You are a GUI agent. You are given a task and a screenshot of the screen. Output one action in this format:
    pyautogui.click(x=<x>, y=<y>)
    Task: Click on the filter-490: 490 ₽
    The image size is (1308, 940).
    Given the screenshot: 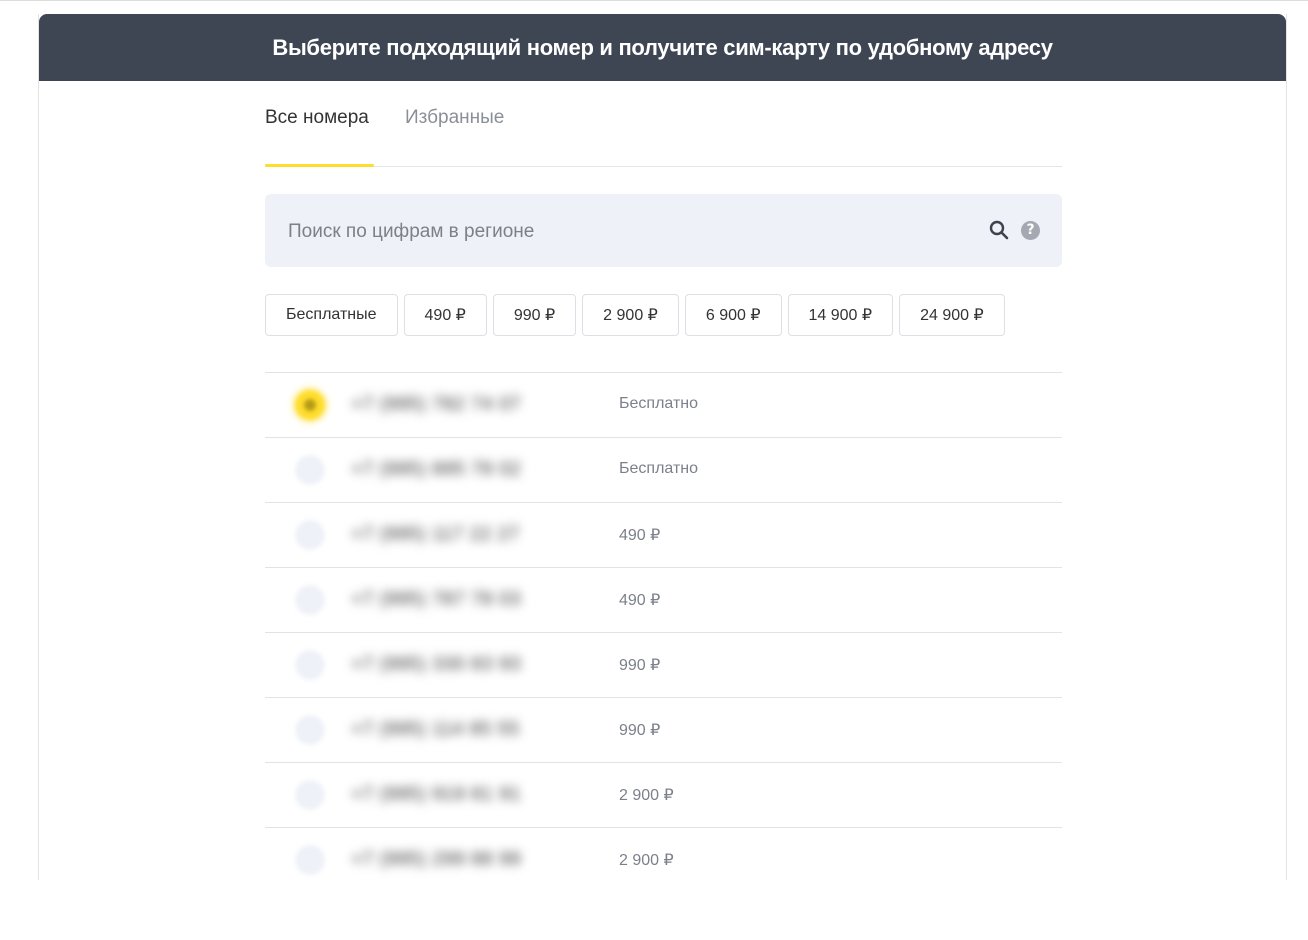 What is the action you would take?
    pyautogui.click(x=445, y=315)
    